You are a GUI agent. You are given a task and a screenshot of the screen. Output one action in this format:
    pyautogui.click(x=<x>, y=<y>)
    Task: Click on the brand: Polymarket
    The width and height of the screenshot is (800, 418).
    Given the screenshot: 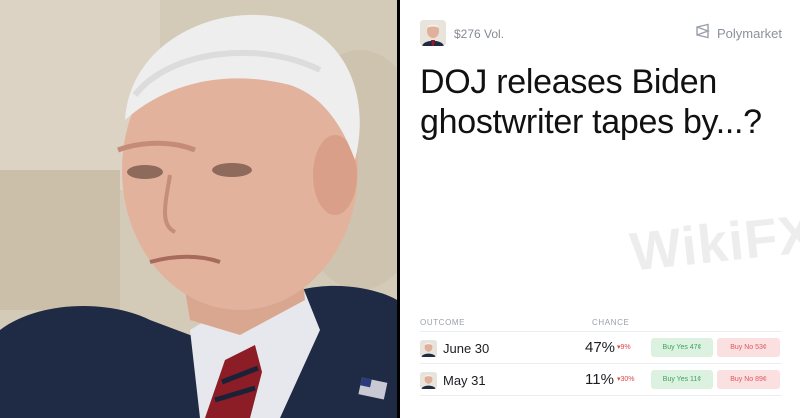 What is the action you would take?
    pyautogui.click(x=738, y=33)
    